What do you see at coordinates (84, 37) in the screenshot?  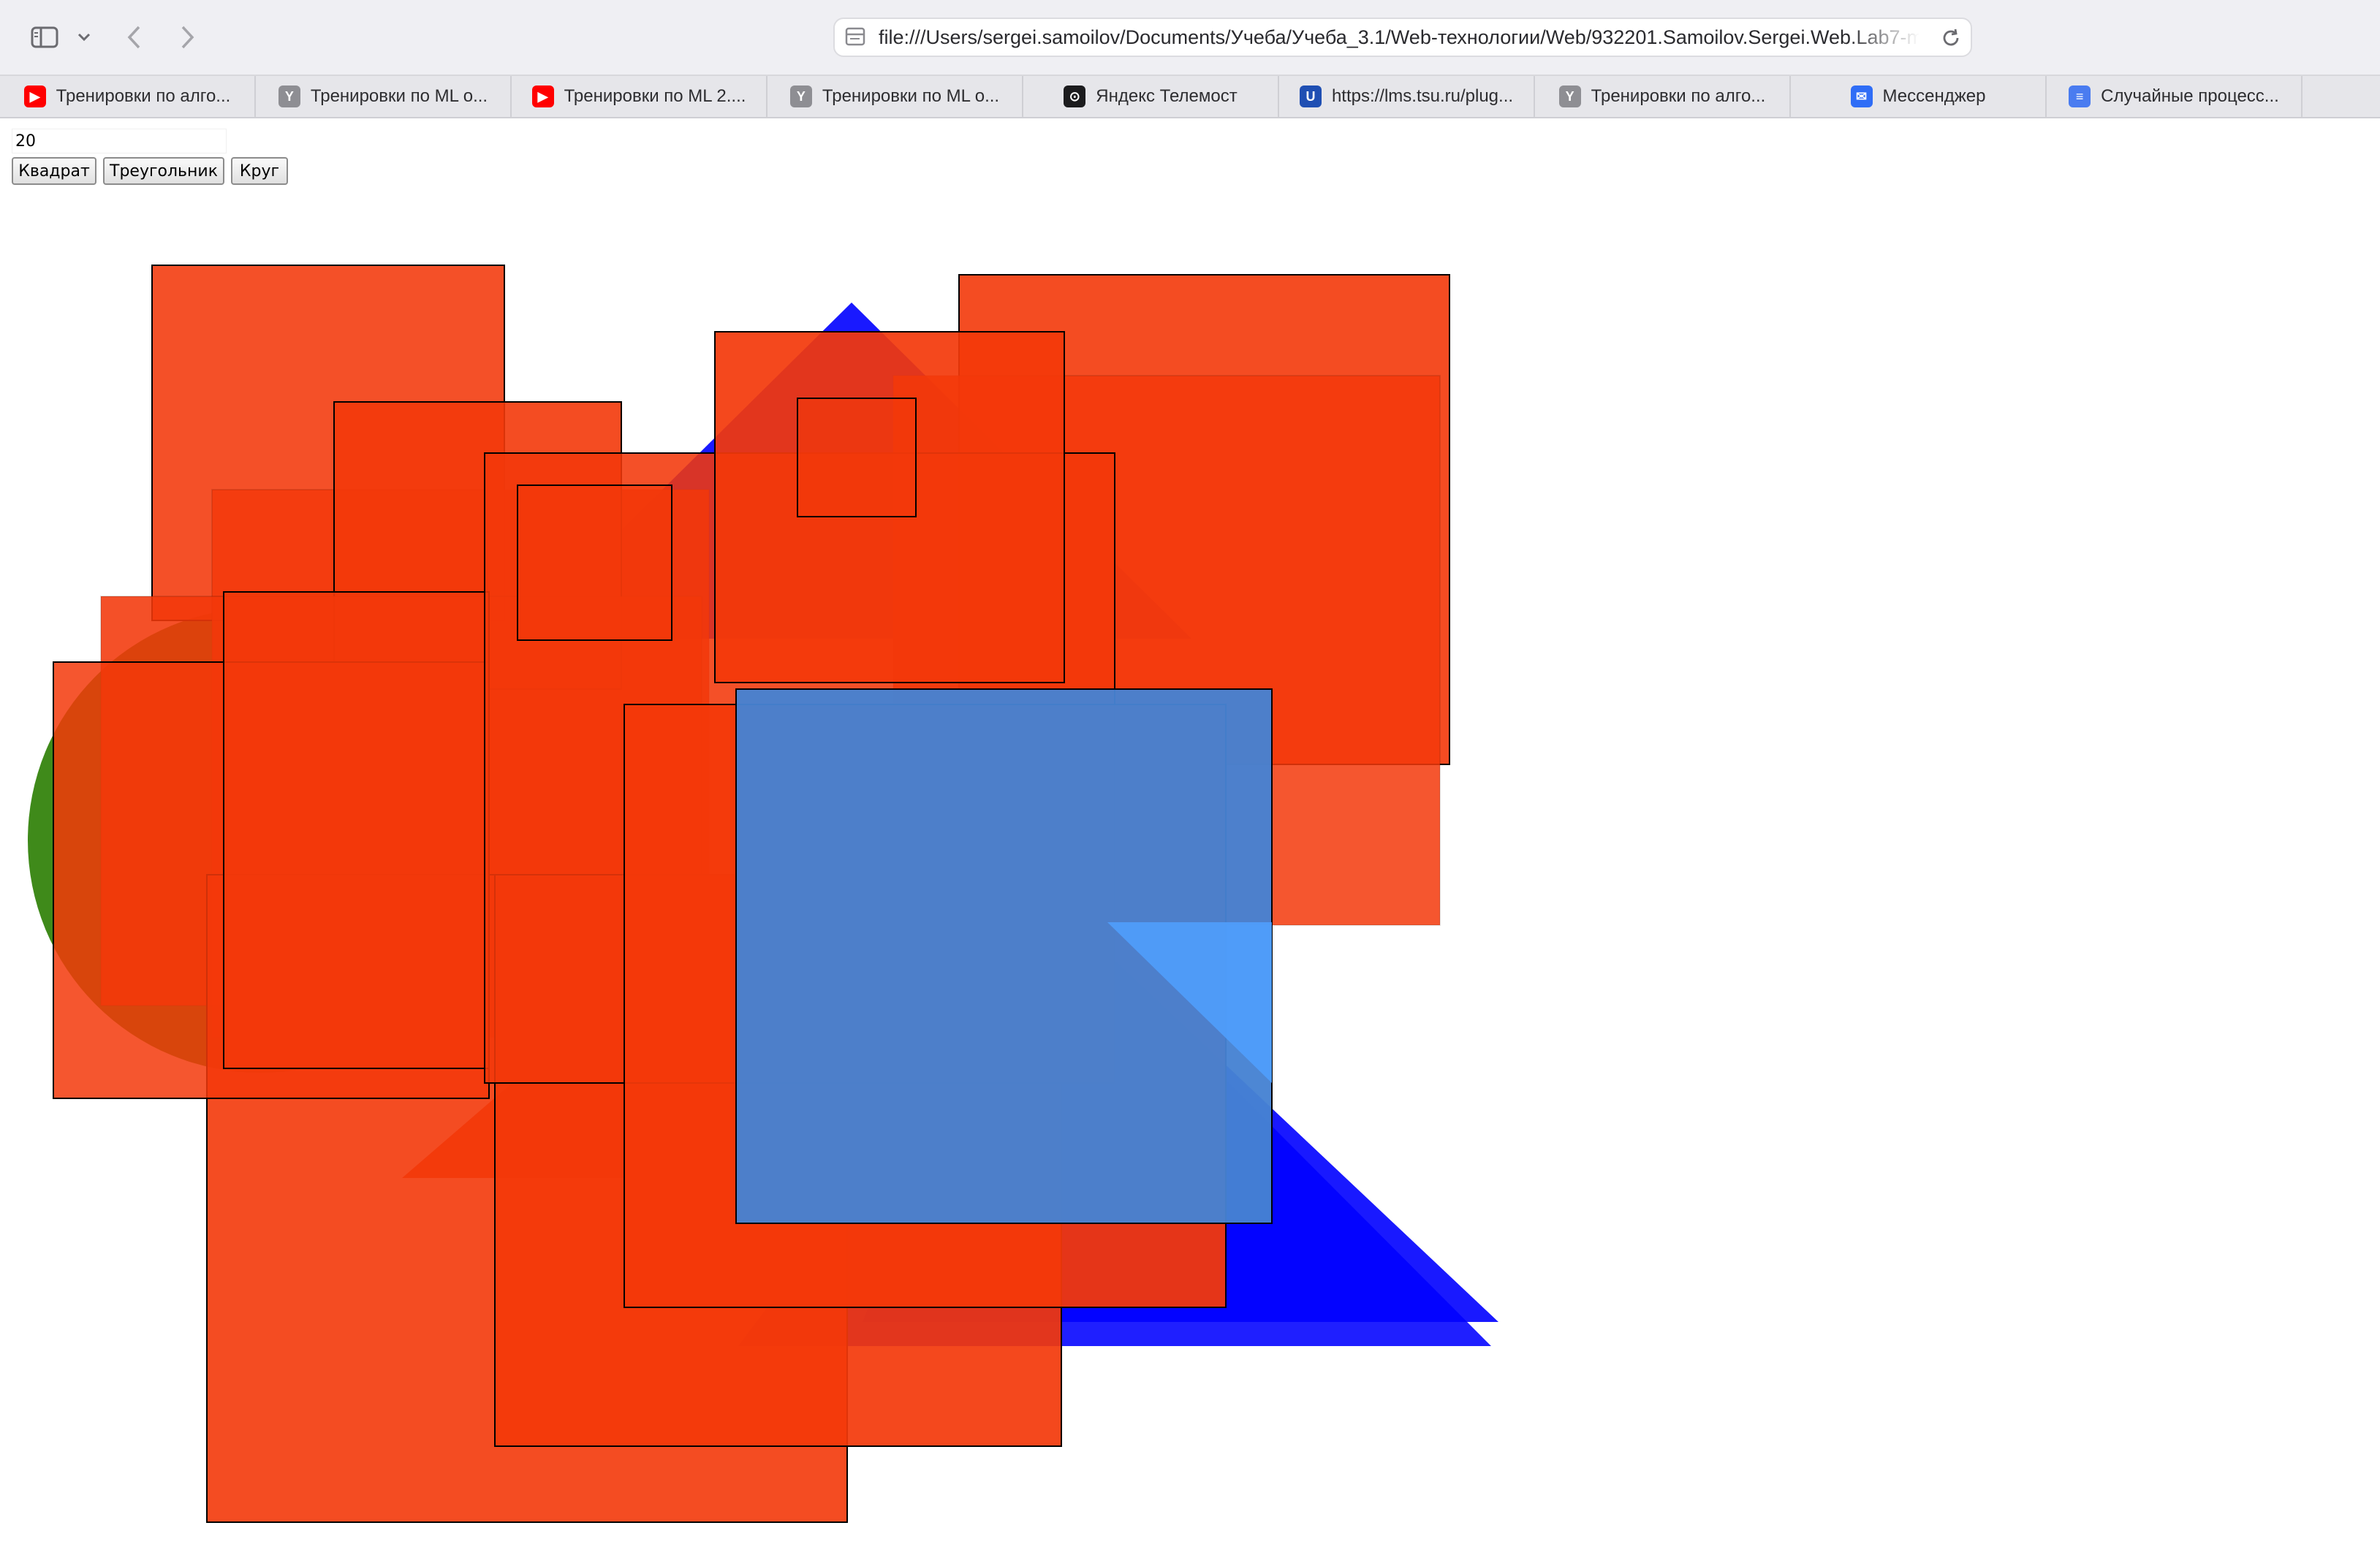 I see `chevron-down-icon` at bounding box center [84, 37].